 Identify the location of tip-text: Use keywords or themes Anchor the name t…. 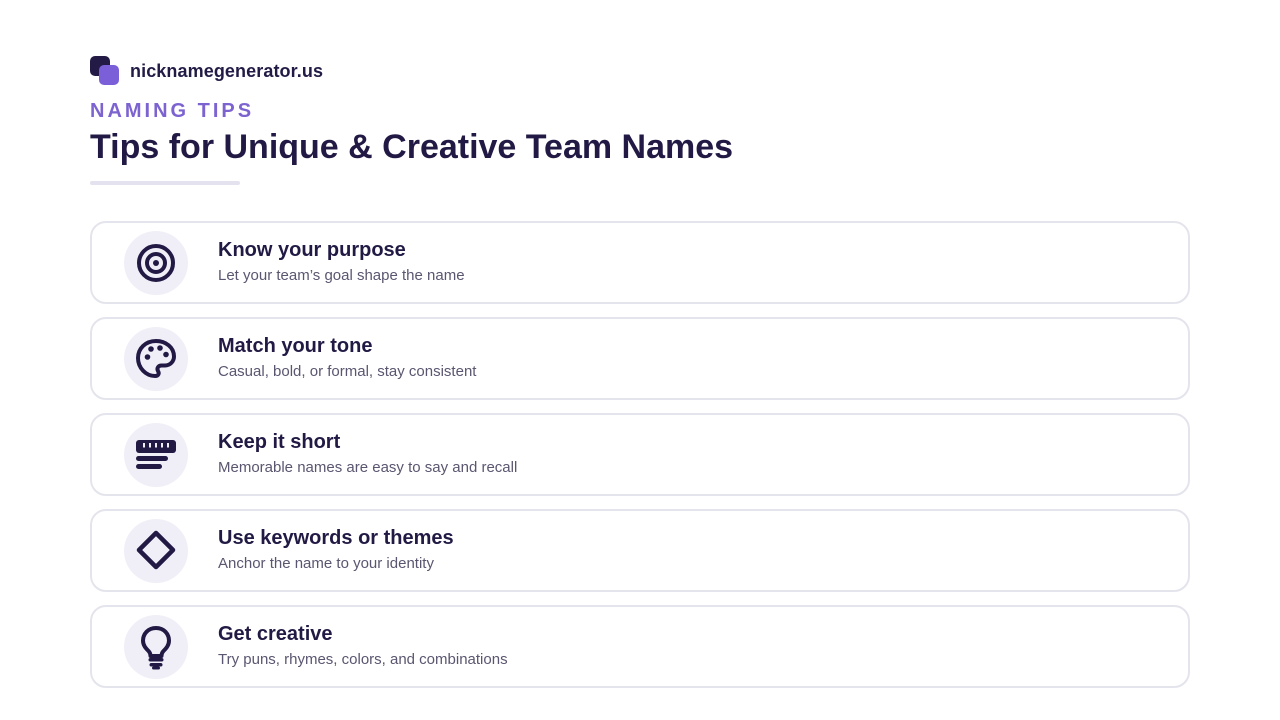
(336, 549).